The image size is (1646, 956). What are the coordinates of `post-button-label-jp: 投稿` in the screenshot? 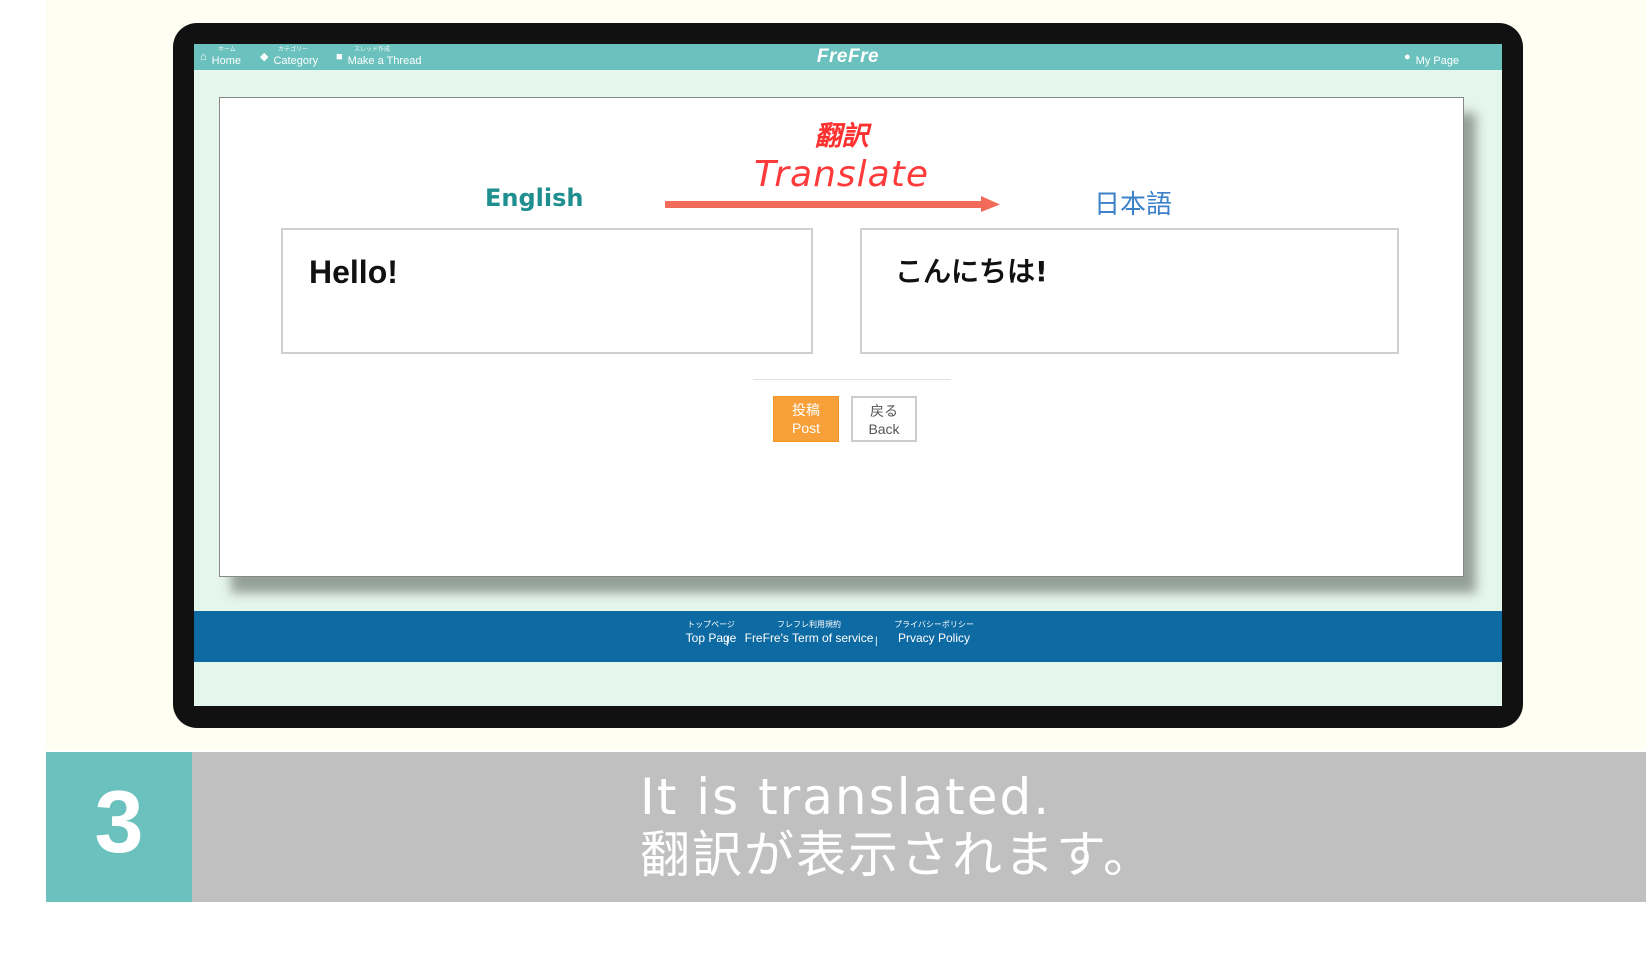 It's located at (806, 410).